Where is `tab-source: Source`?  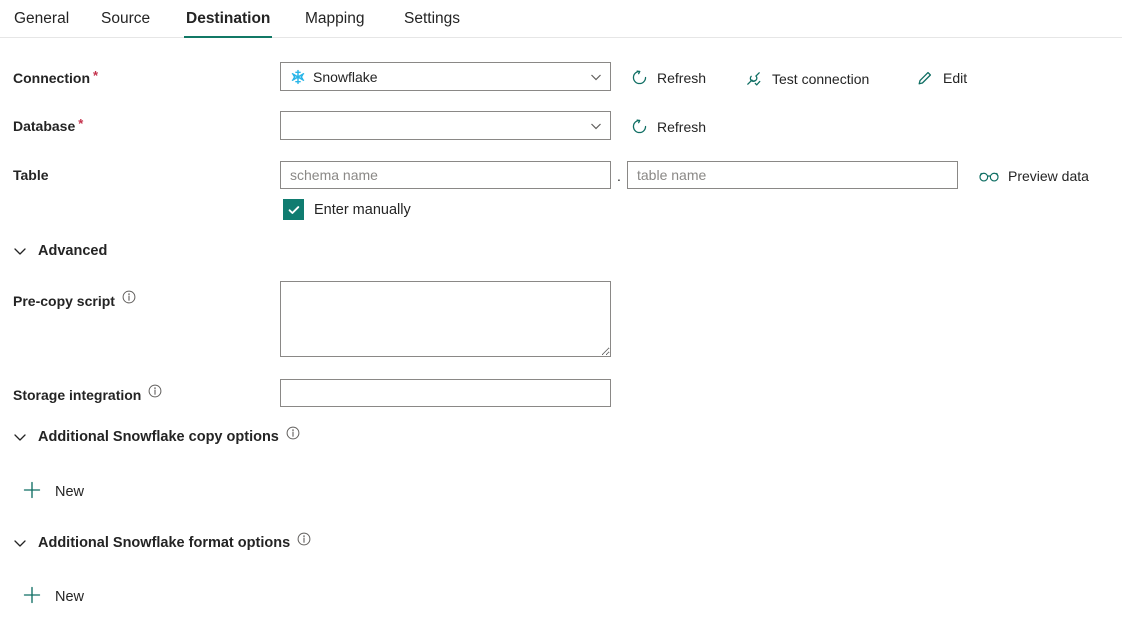
tab-source: Source is located at coordinates (125, 19).